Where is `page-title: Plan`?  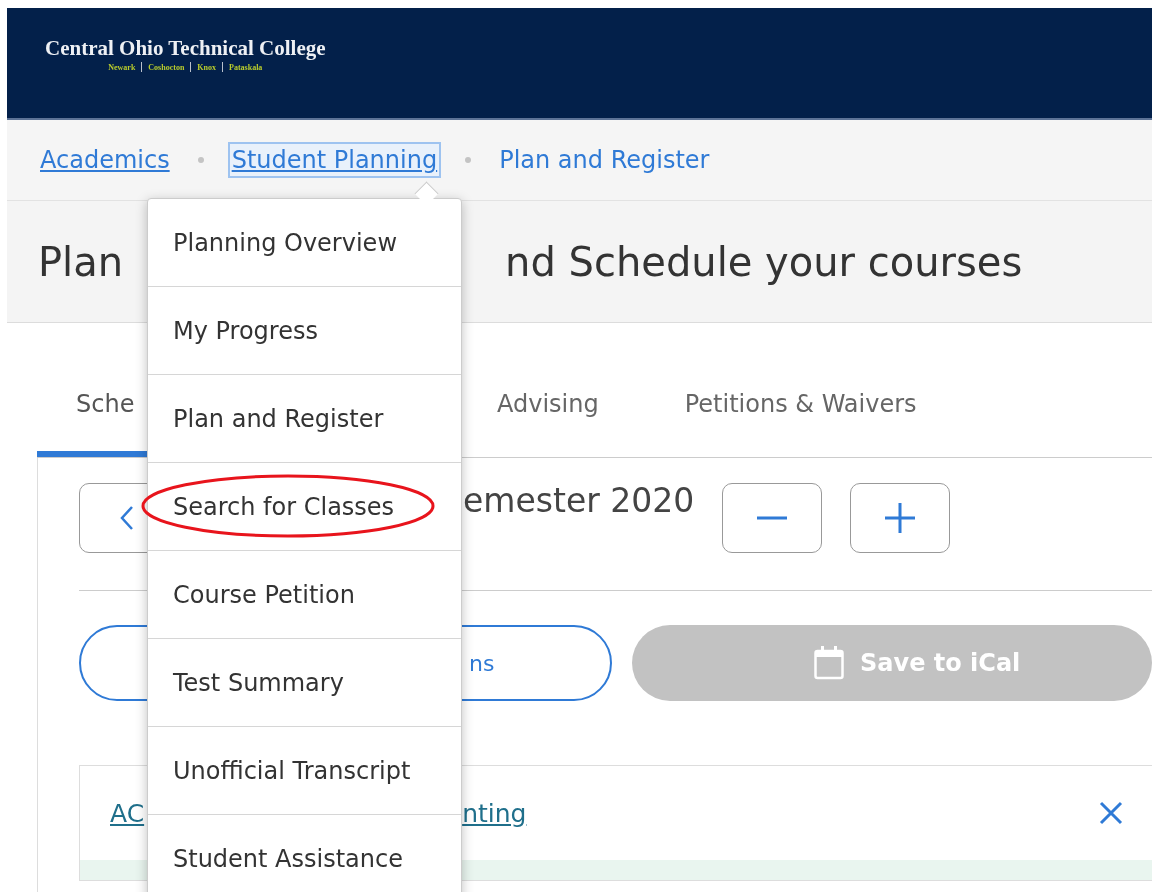 page-title: Plan is located at coordinates (81, 261).